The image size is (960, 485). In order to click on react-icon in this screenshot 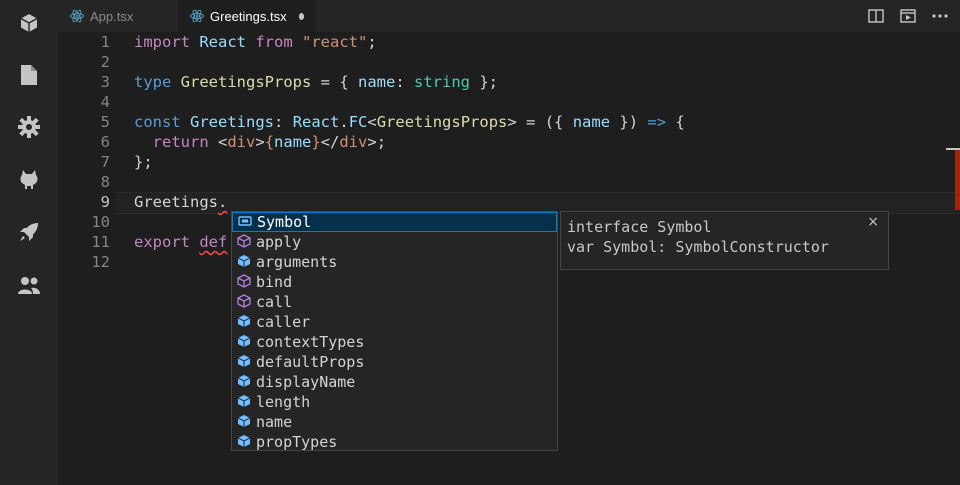, I will do `click(197, 16)`.